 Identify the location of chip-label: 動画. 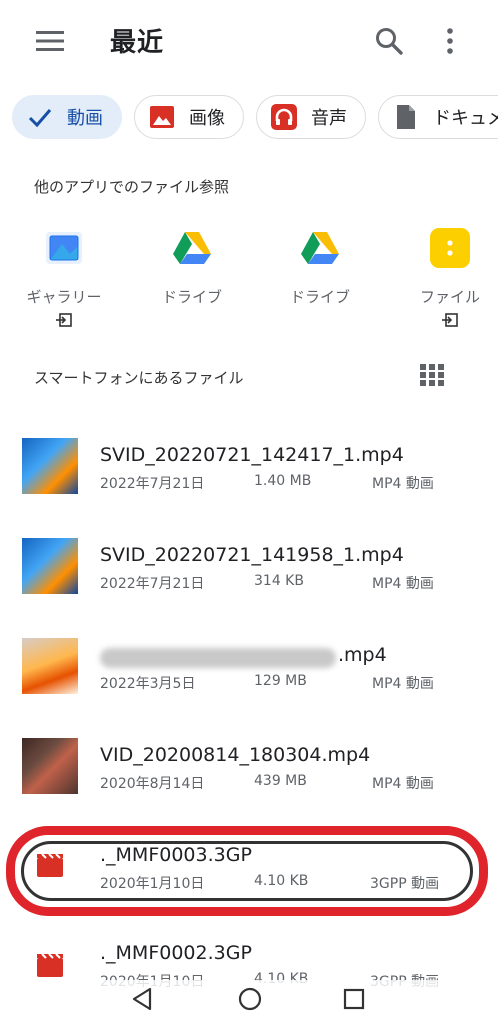
(85, 118).